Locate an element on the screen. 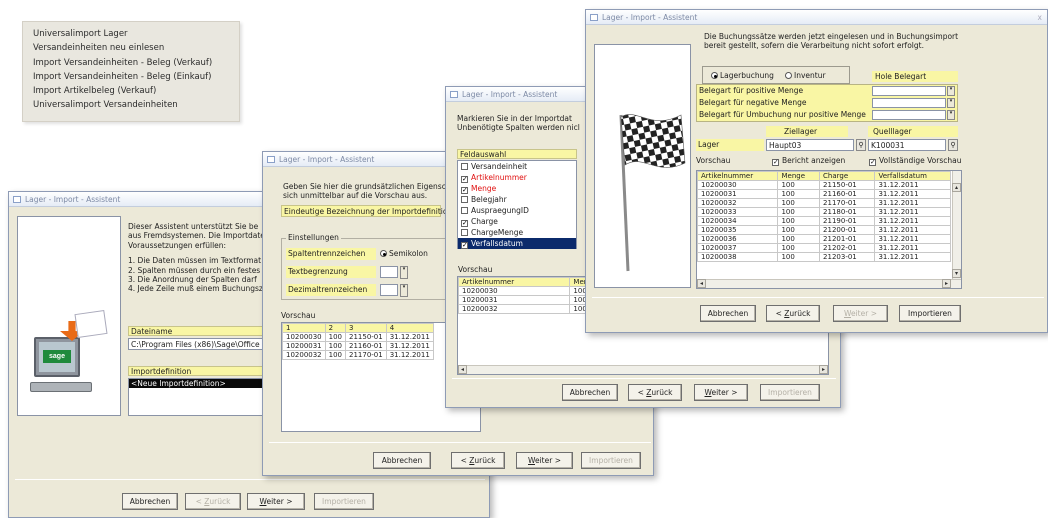 The width and height of the screenshot is (1048, 518). column-header: 3 is located at coordinates (366, 328).